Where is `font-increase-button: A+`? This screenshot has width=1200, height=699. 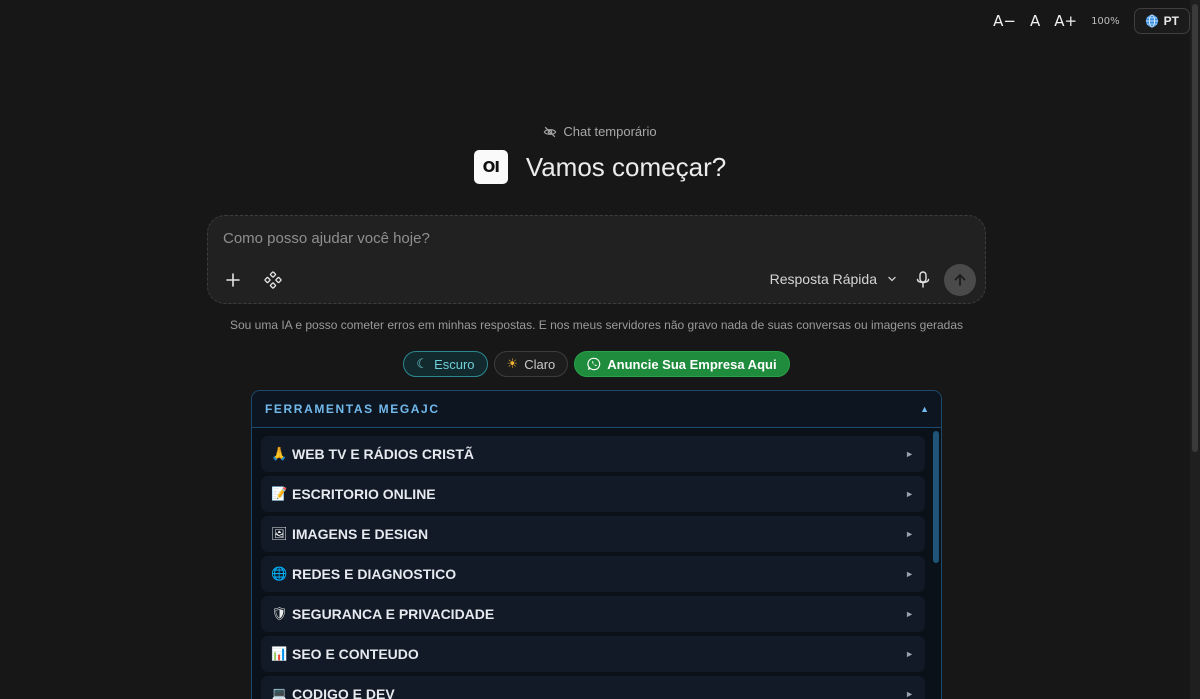 font-increase-button: A+ is located at coordinates (1065, 21).